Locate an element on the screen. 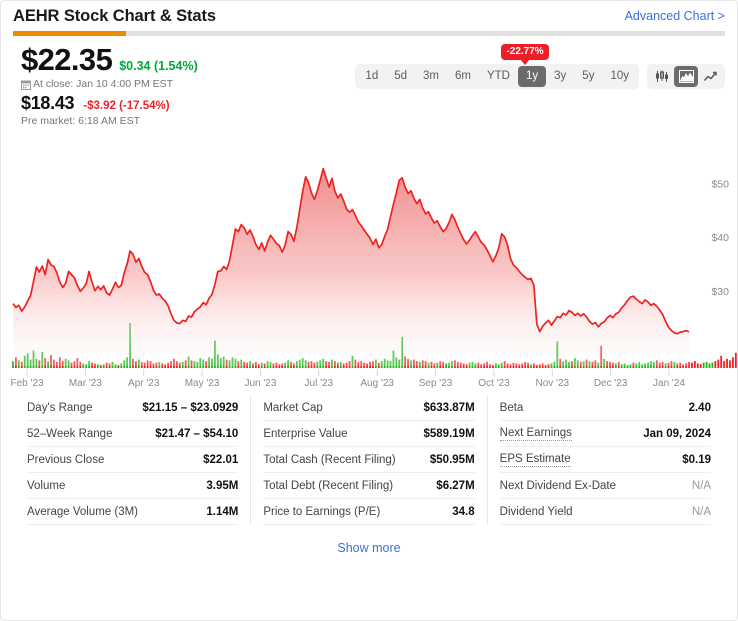  range-button-3m: 3m is located at coordinates (431, 76).